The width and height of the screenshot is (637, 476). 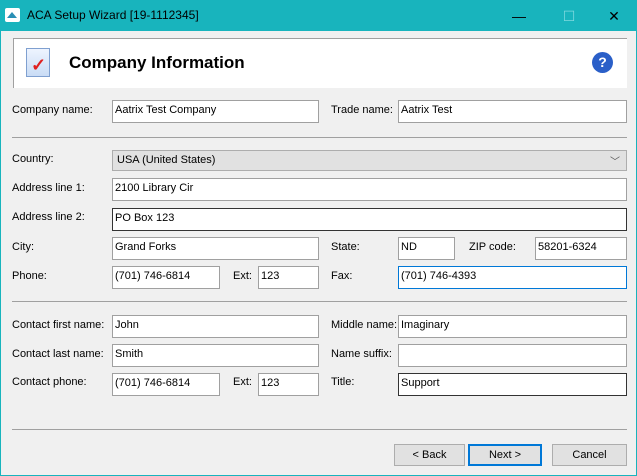 I want to click on country-label: Country:, so click(x=33, y=159).